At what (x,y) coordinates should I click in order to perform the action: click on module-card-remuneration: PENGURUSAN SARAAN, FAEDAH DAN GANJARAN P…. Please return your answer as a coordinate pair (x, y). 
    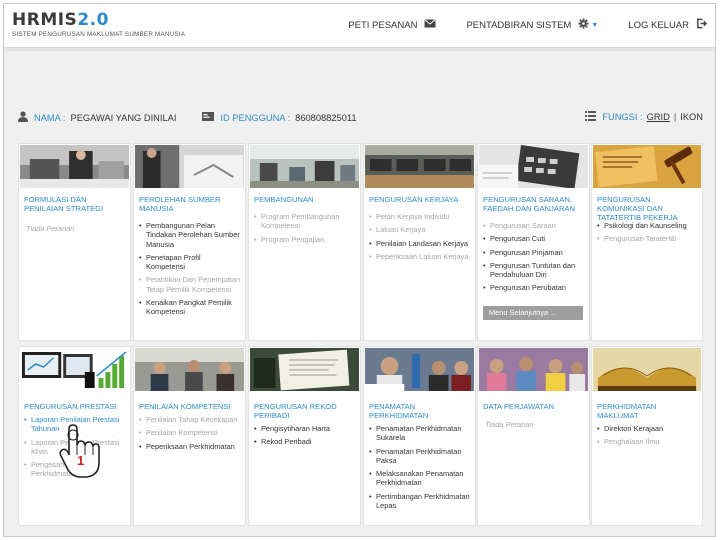
    Looking at the image, I should click on (533, 242).